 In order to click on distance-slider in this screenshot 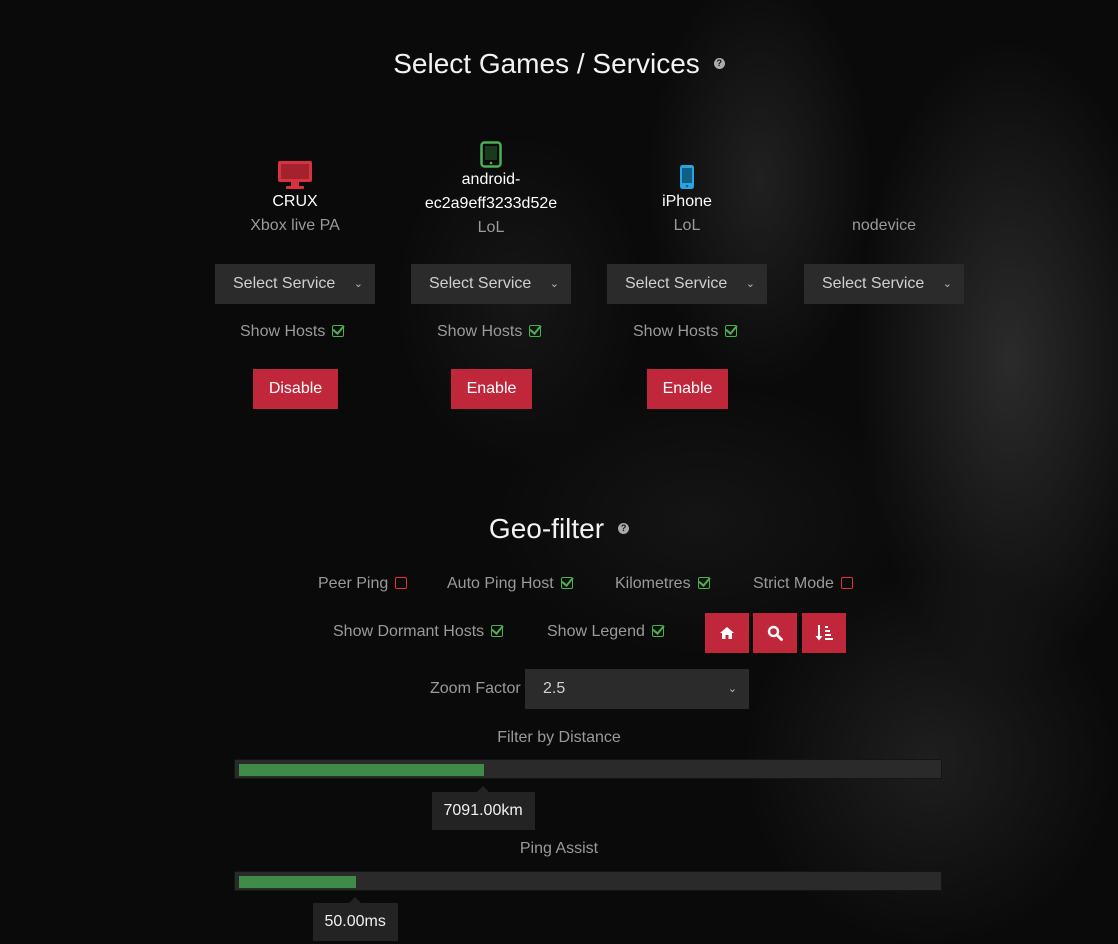, I will do `click(588, 769)`.